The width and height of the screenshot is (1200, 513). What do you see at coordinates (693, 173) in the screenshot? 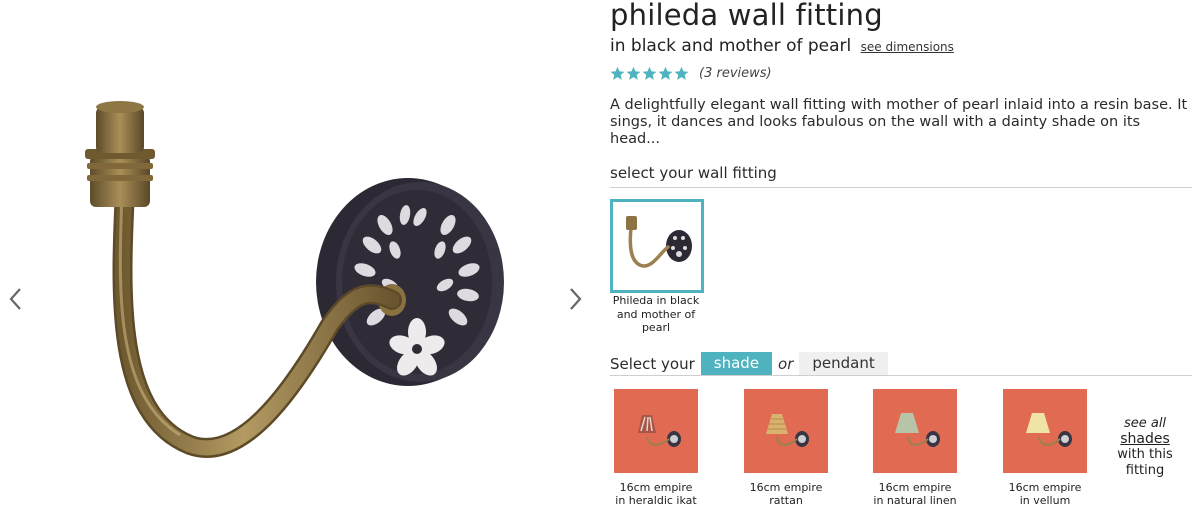
I see `fitting-section-title: select your wall fitting` at bounding box center [693, 173].